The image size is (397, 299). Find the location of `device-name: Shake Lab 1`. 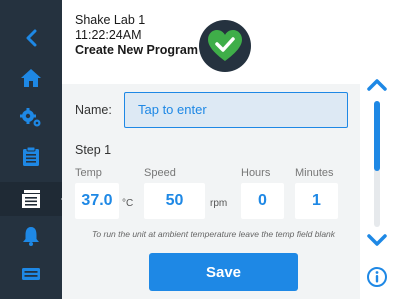

device-name: Shake Lab 1 is located at coordinates (110, 20).